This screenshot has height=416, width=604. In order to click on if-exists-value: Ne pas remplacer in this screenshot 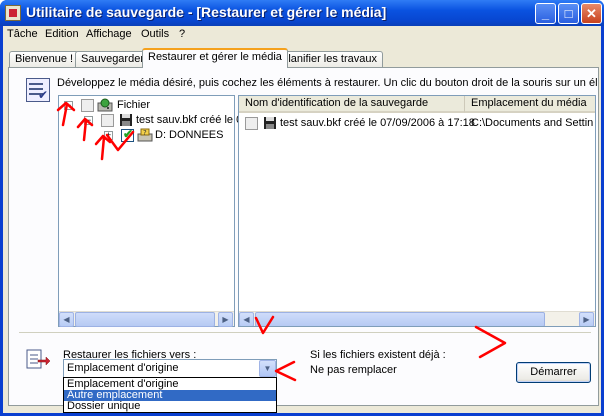, I will do `click(353, 370)`.